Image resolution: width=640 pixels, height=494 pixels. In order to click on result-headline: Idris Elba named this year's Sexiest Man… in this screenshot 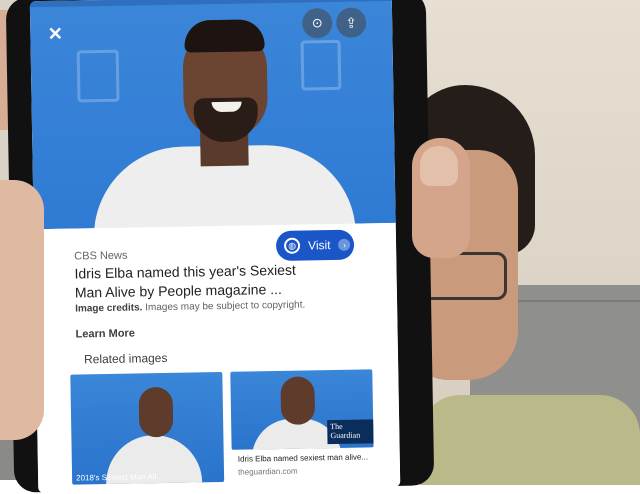, I will do `click(192, 281)`.